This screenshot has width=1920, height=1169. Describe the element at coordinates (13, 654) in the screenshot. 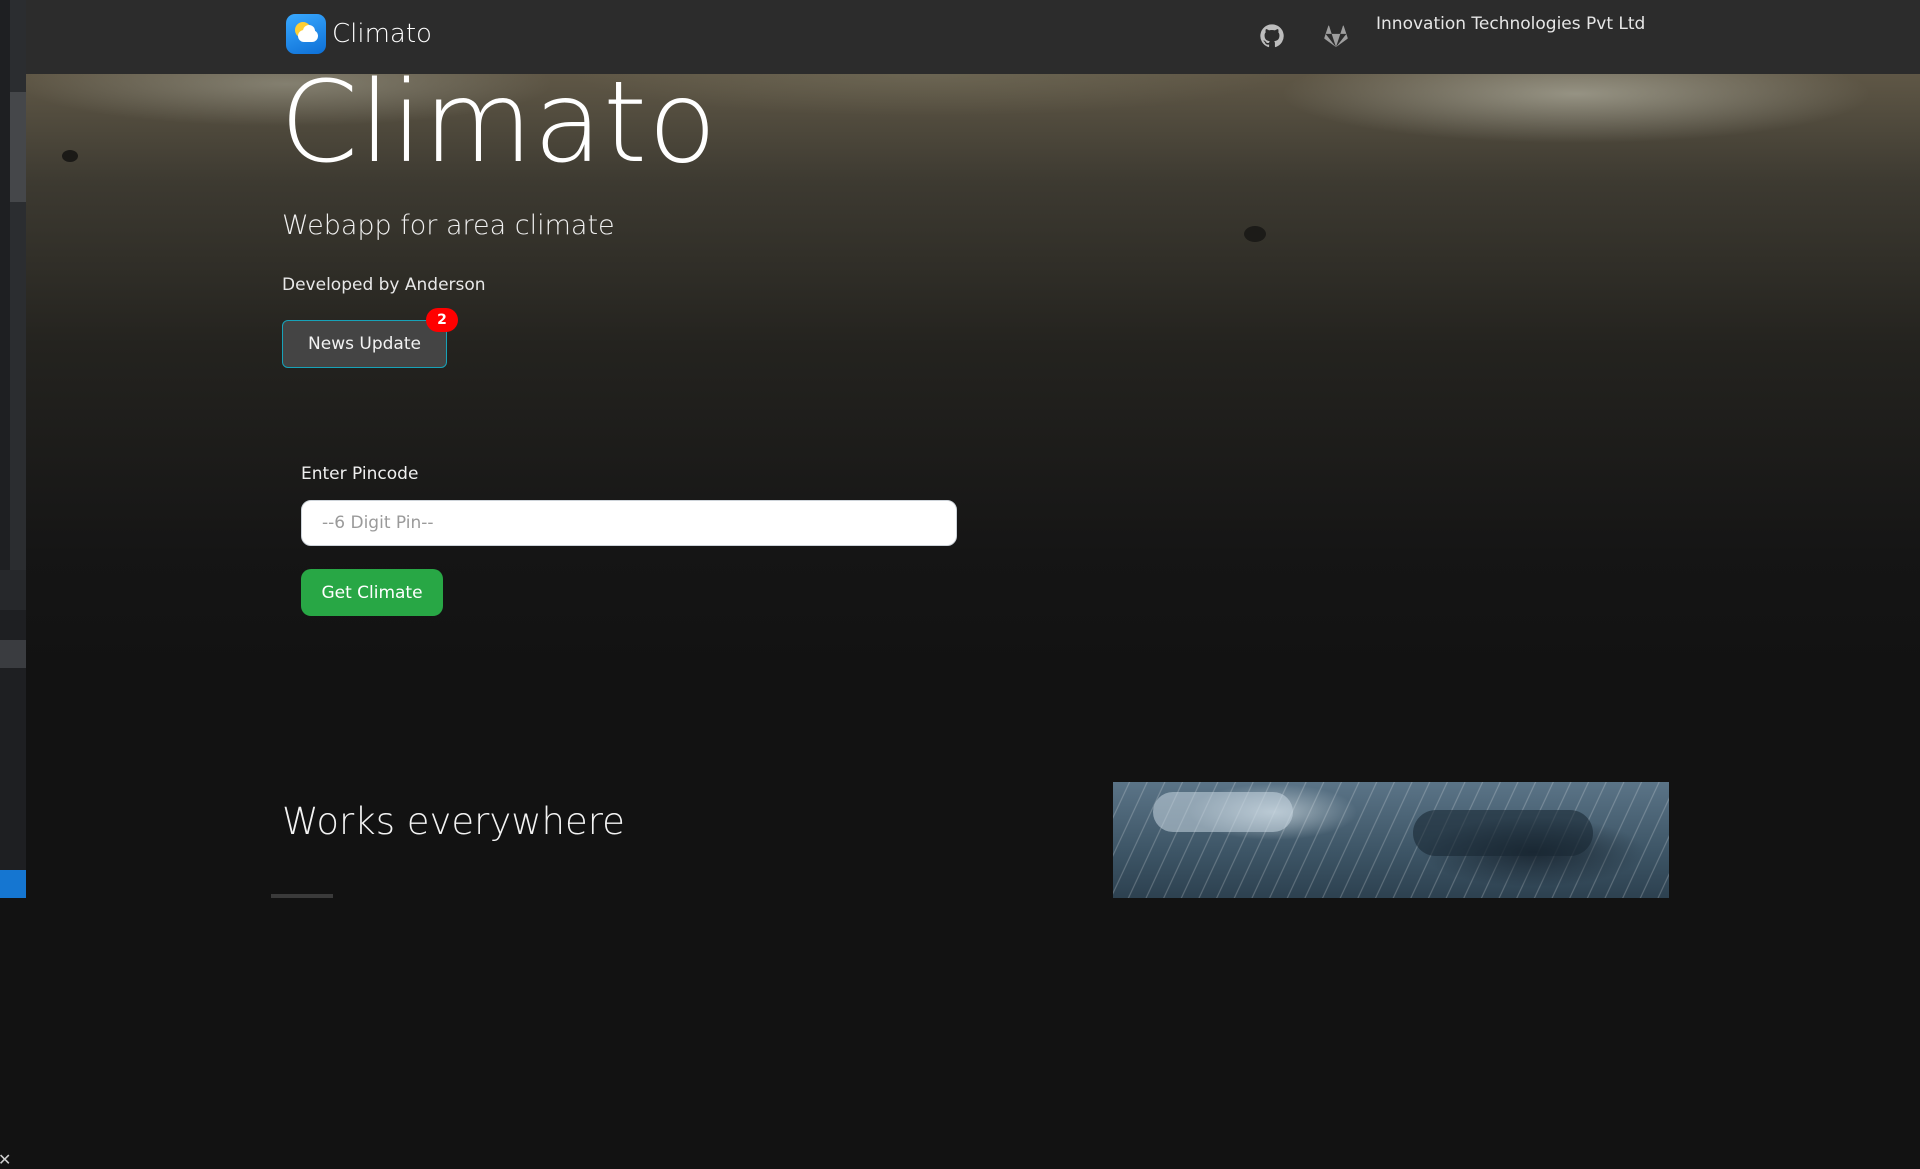

I see `side-panel-item` at that location.